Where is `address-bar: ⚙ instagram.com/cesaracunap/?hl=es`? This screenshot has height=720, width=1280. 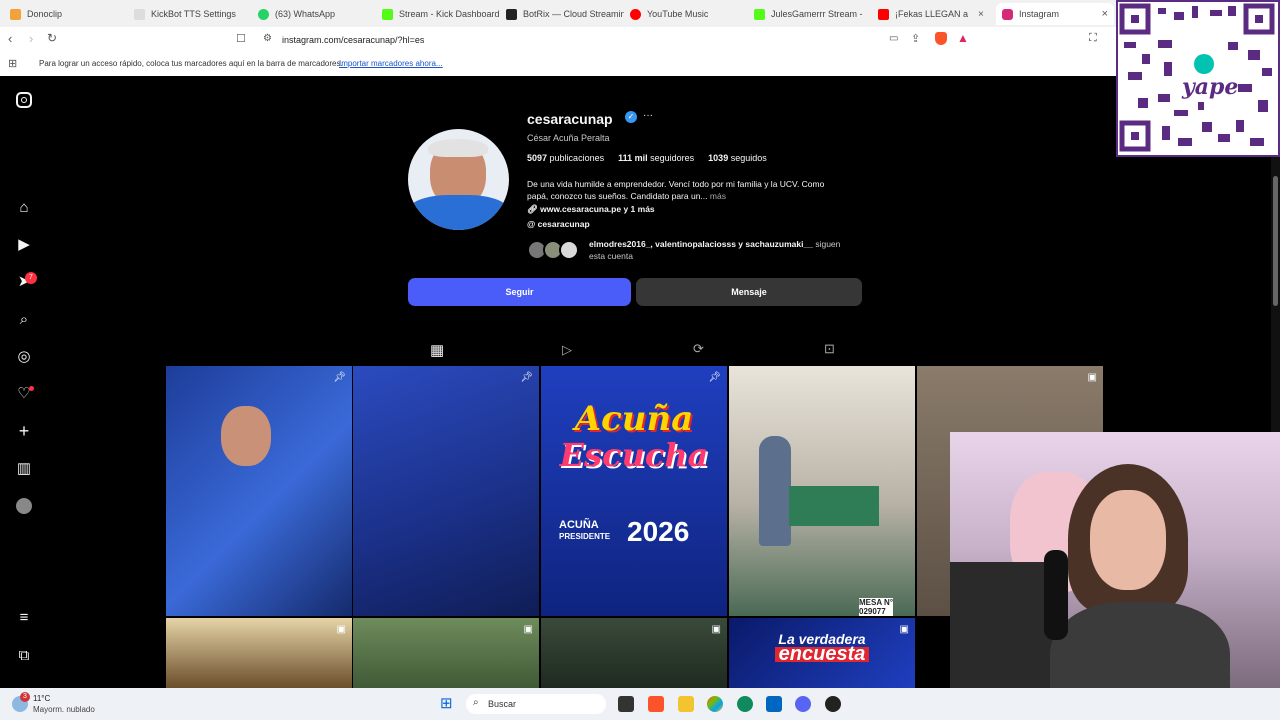
address-bar: ⚙ instagram.com/cesaracunap/?hl=es is located at coordinates (615, 40).